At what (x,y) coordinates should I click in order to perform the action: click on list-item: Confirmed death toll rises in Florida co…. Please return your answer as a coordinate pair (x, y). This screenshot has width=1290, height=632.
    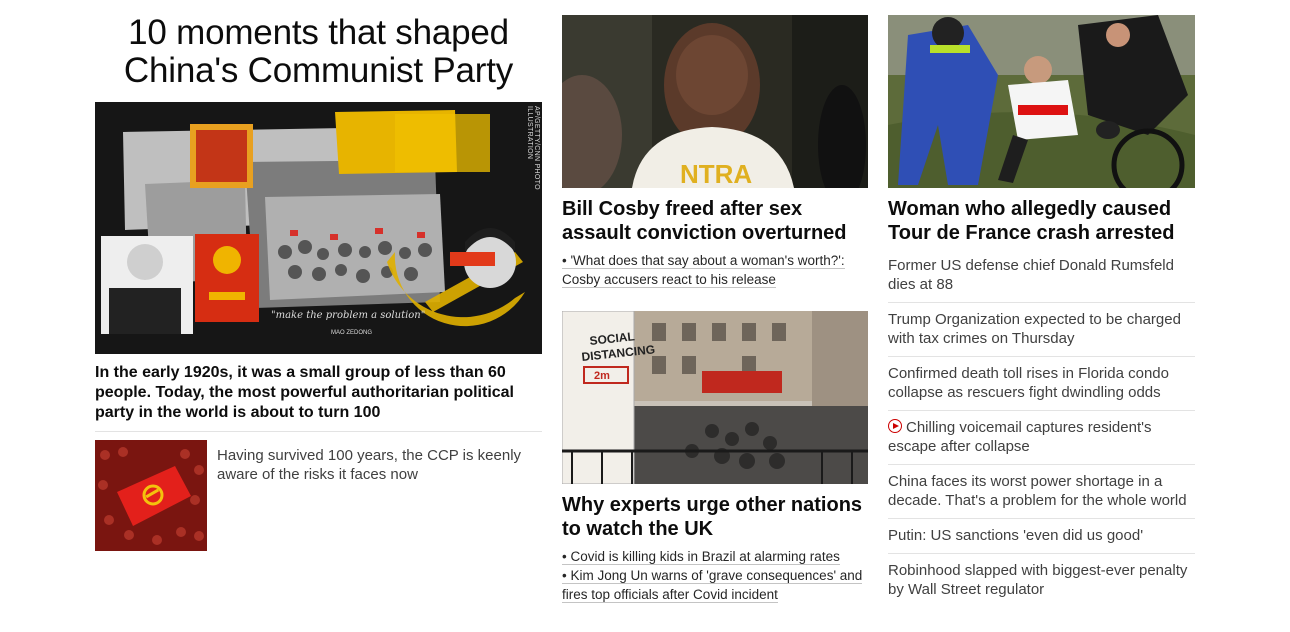
    Looking at the image, I should click on (1041, 383).